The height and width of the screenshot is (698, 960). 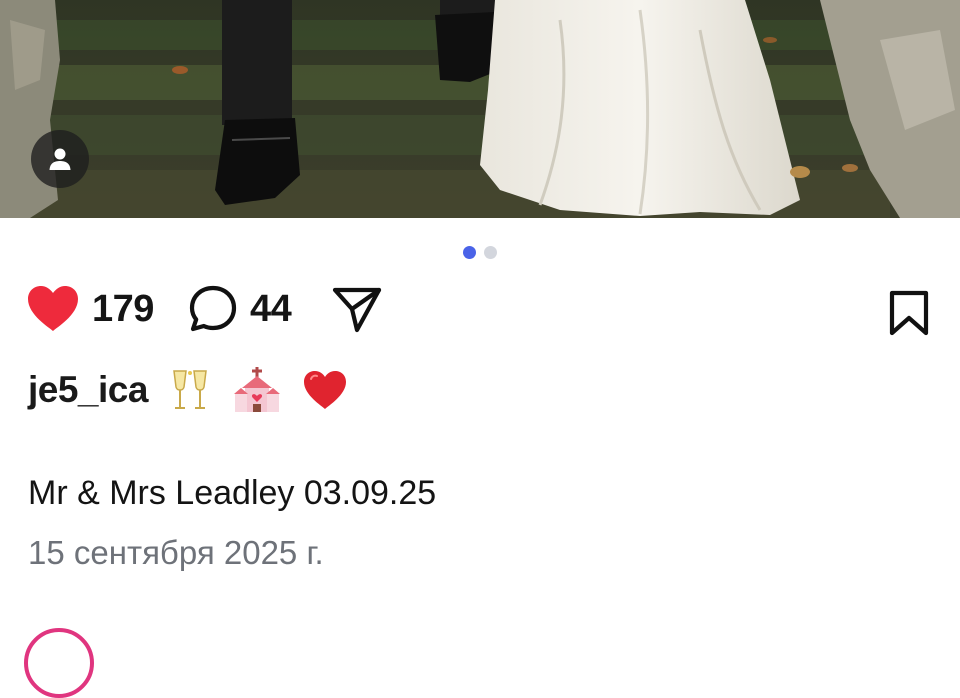 I want to click on comment-count: 44, so click(x=271, y=309).